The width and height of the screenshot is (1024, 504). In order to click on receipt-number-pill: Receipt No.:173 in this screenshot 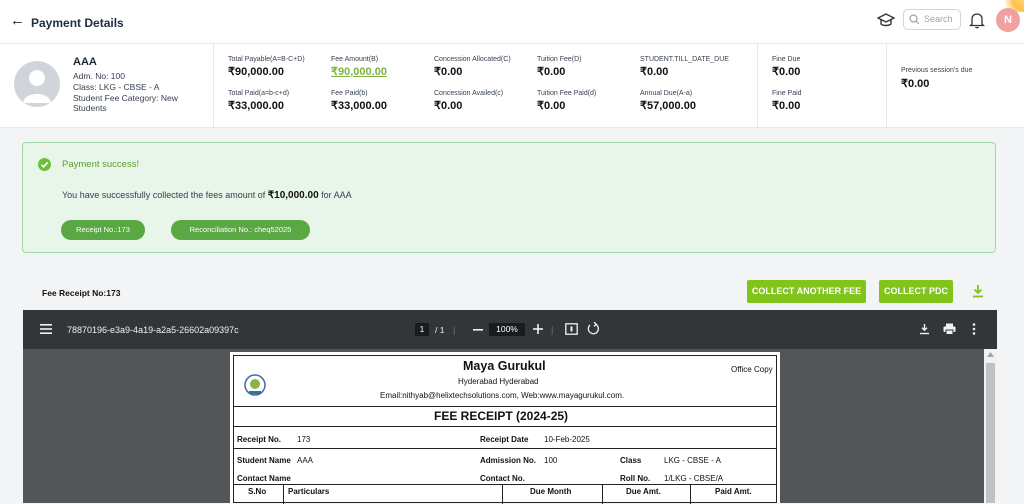, I will do `click(103, 230)`.